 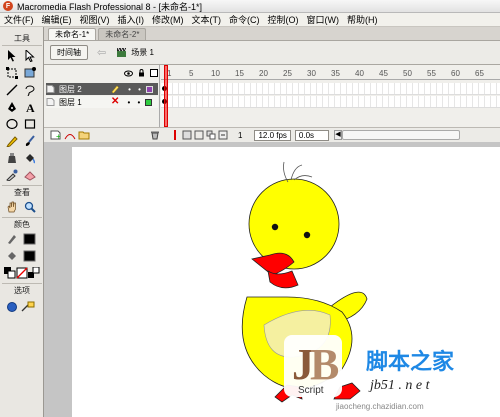 I want to click on tab-document-1: 未命名-1*, so click(x=72, y=34).